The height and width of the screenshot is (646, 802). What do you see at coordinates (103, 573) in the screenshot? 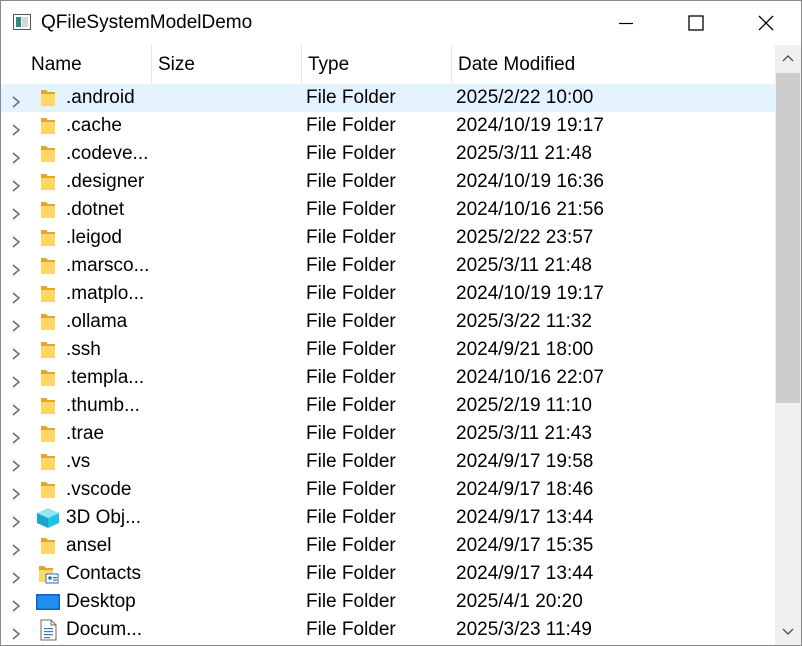
I see `file-name: Contacts` at bounding box center [103, 573].